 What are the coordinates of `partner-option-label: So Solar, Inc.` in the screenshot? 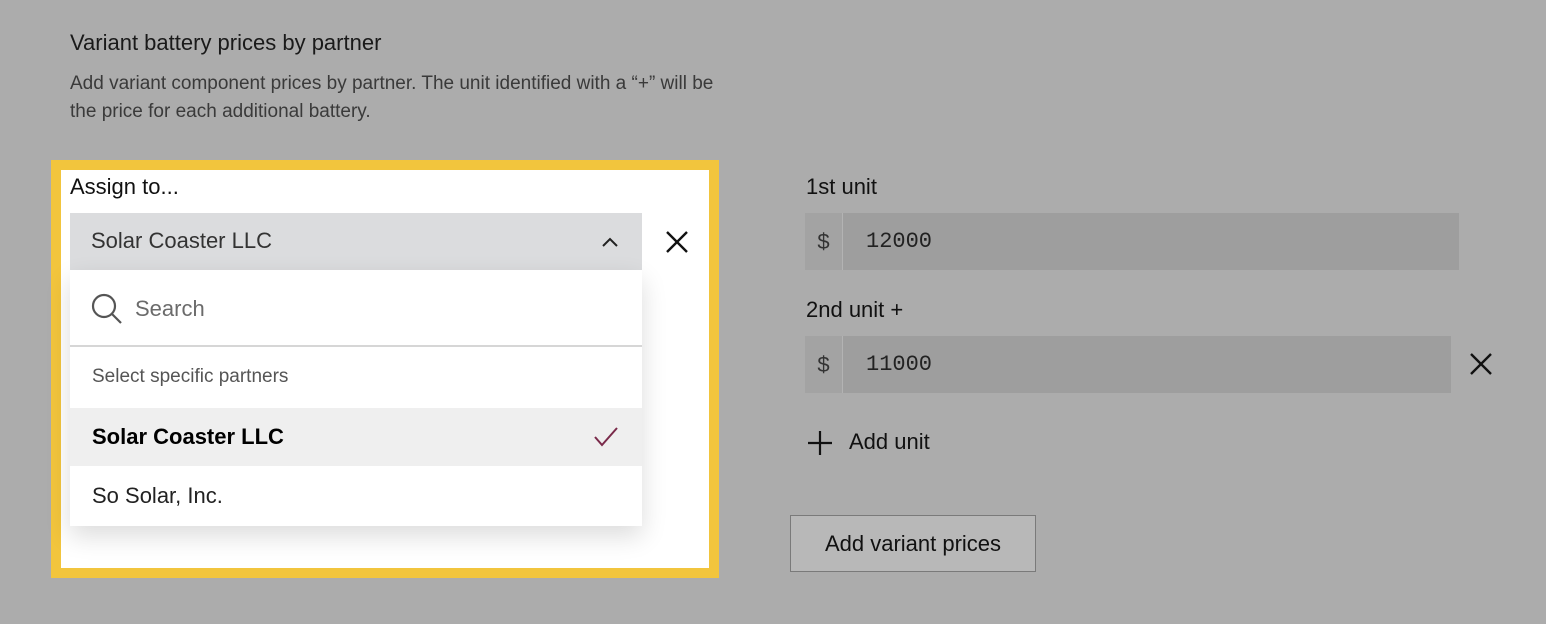 It's located at (157, 495).